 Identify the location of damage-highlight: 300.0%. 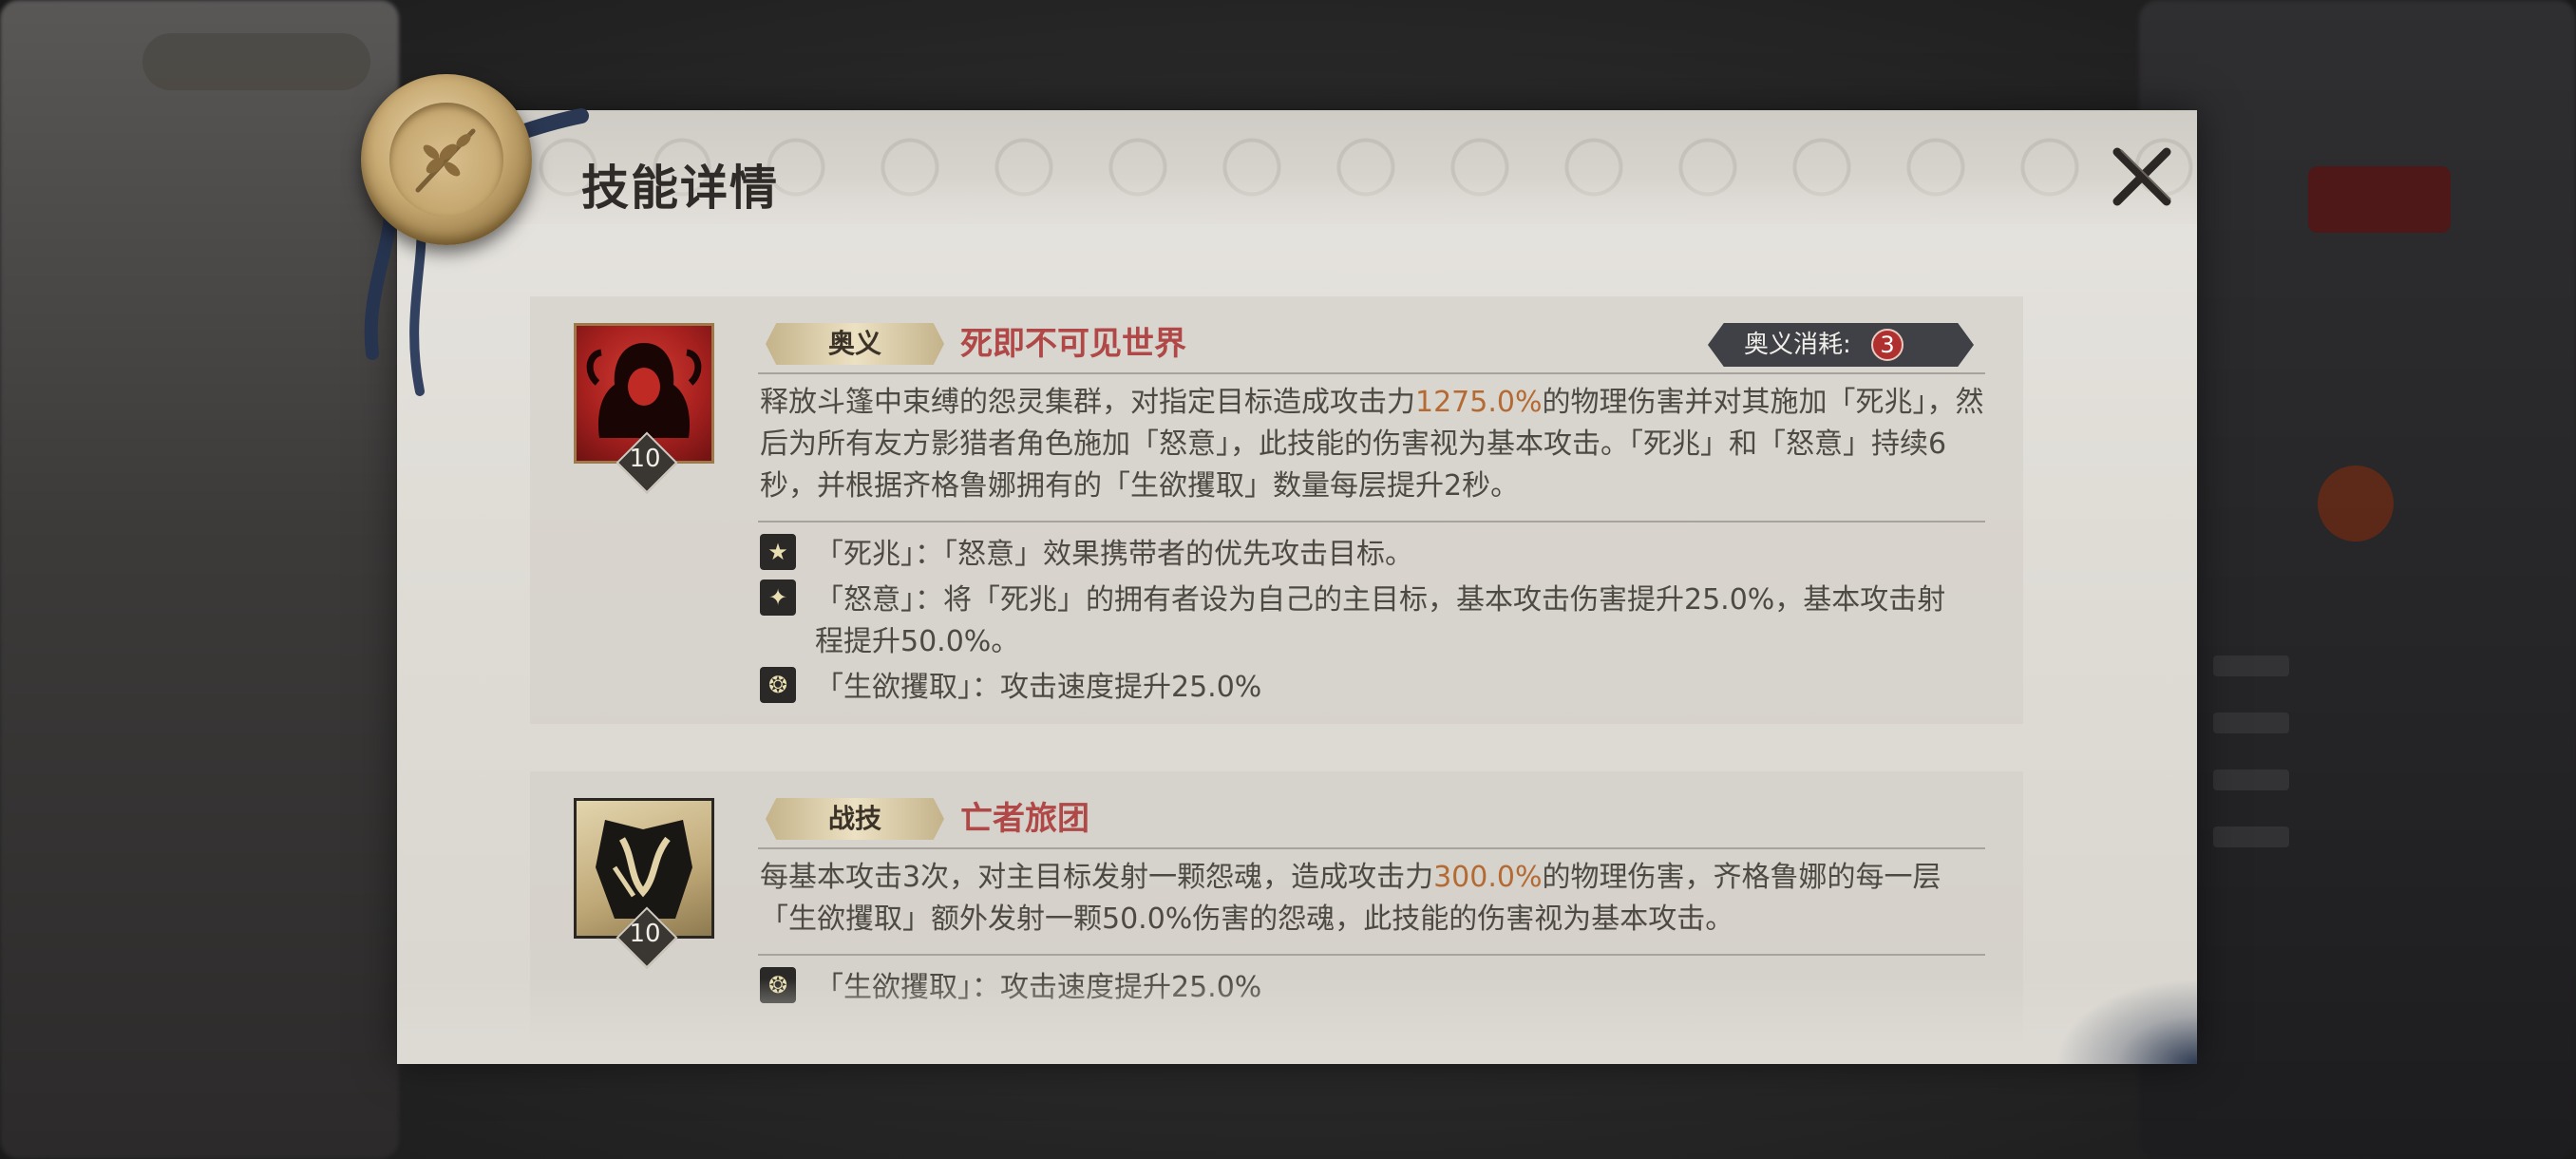
(1488, 877).